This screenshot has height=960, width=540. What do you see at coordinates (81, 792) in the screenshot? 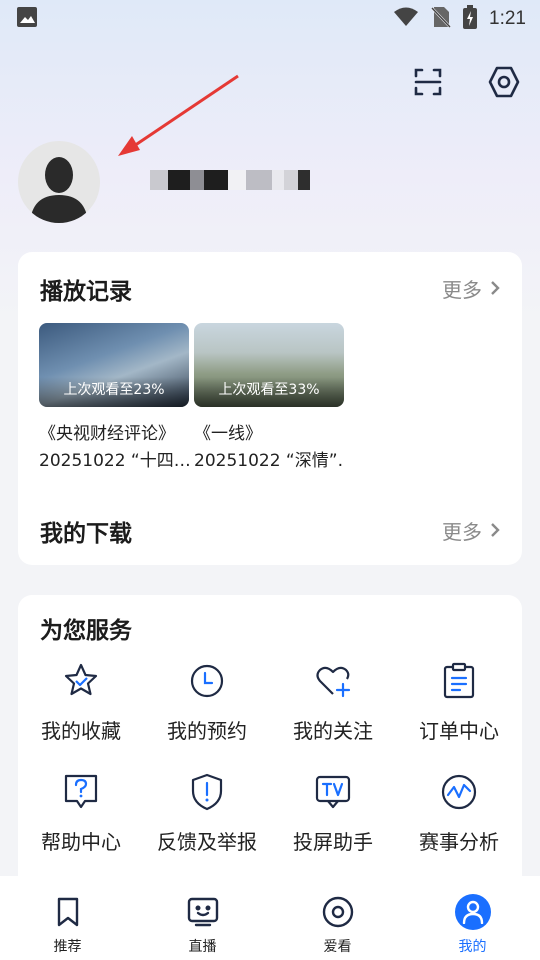
I see `help-chat-icon` at bounding box center [81, 792].